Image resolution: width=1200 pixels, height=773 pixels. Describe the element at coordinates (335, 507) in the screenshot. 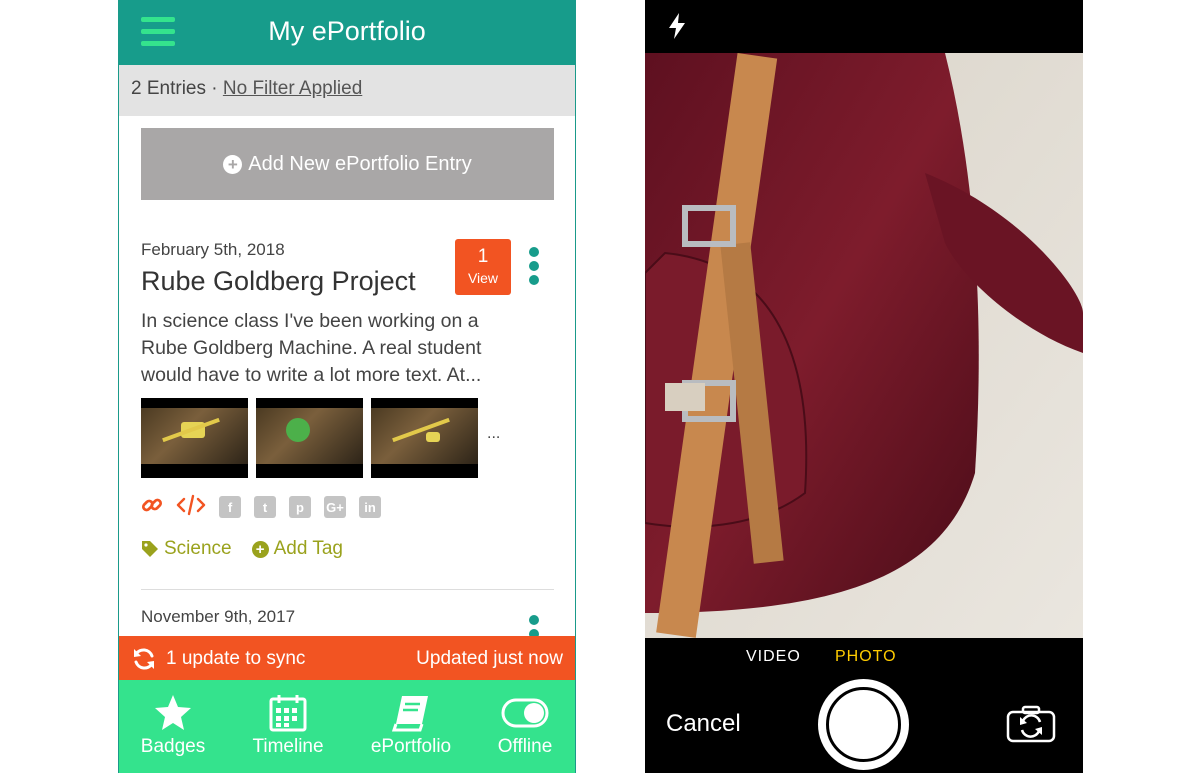

I see `google-plus-icon: G+` at that location.